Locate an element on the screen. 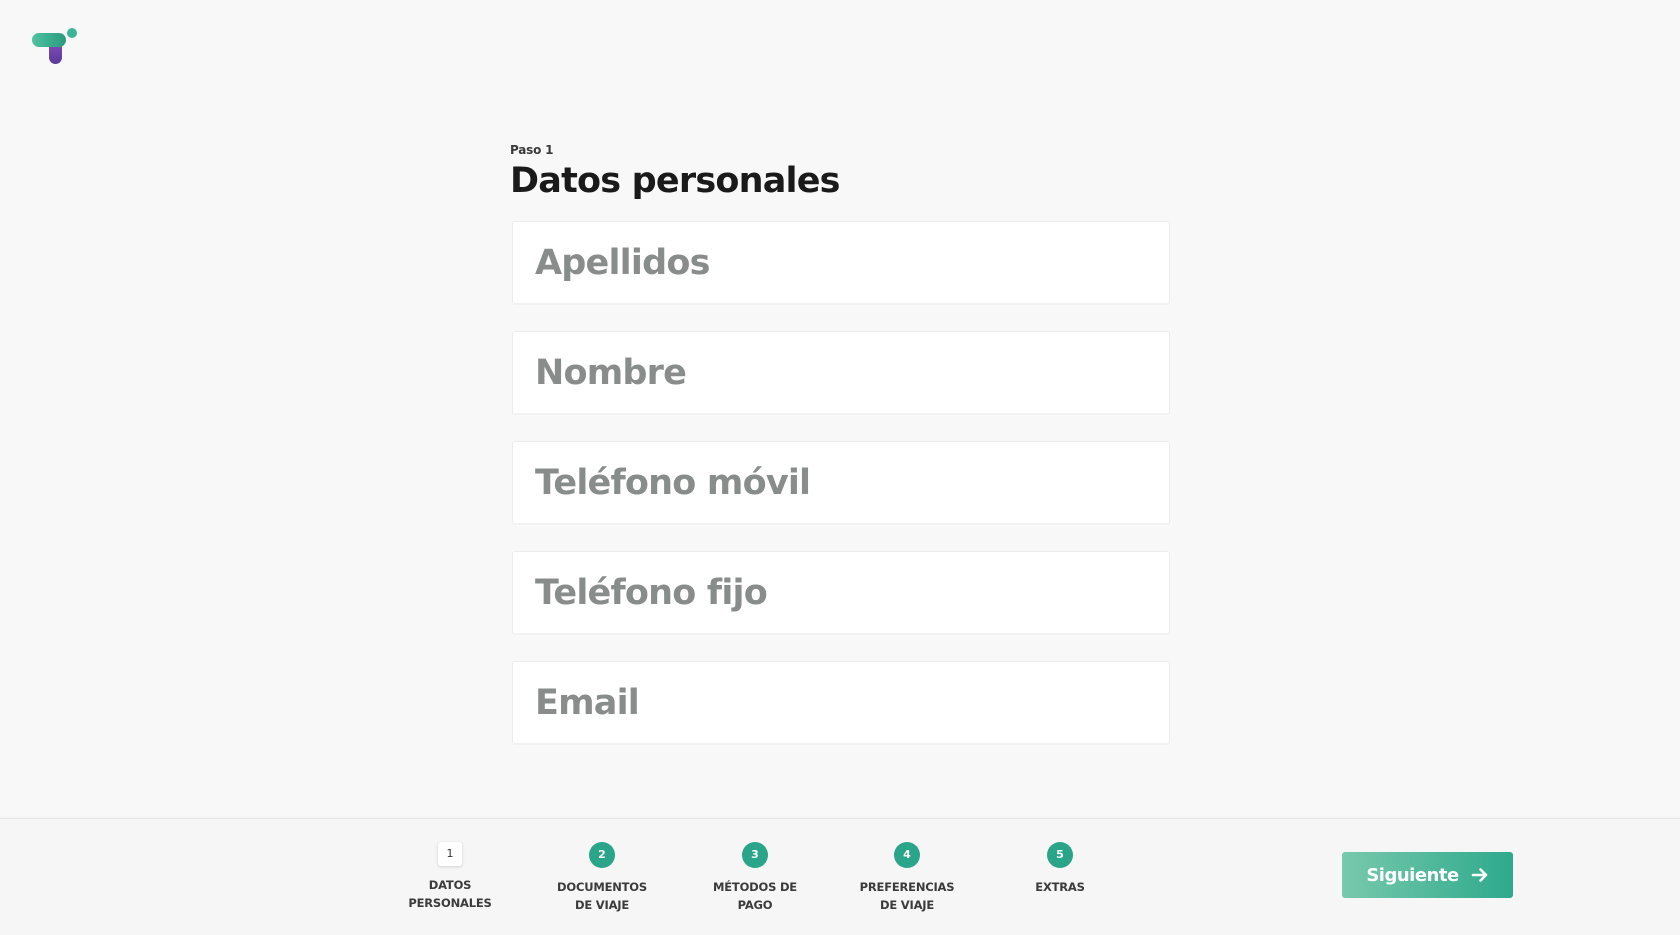 Image resolution: width=1680 pixels, height=935 pixels. telefono-fijo-input is located at coordinates (841, 593).